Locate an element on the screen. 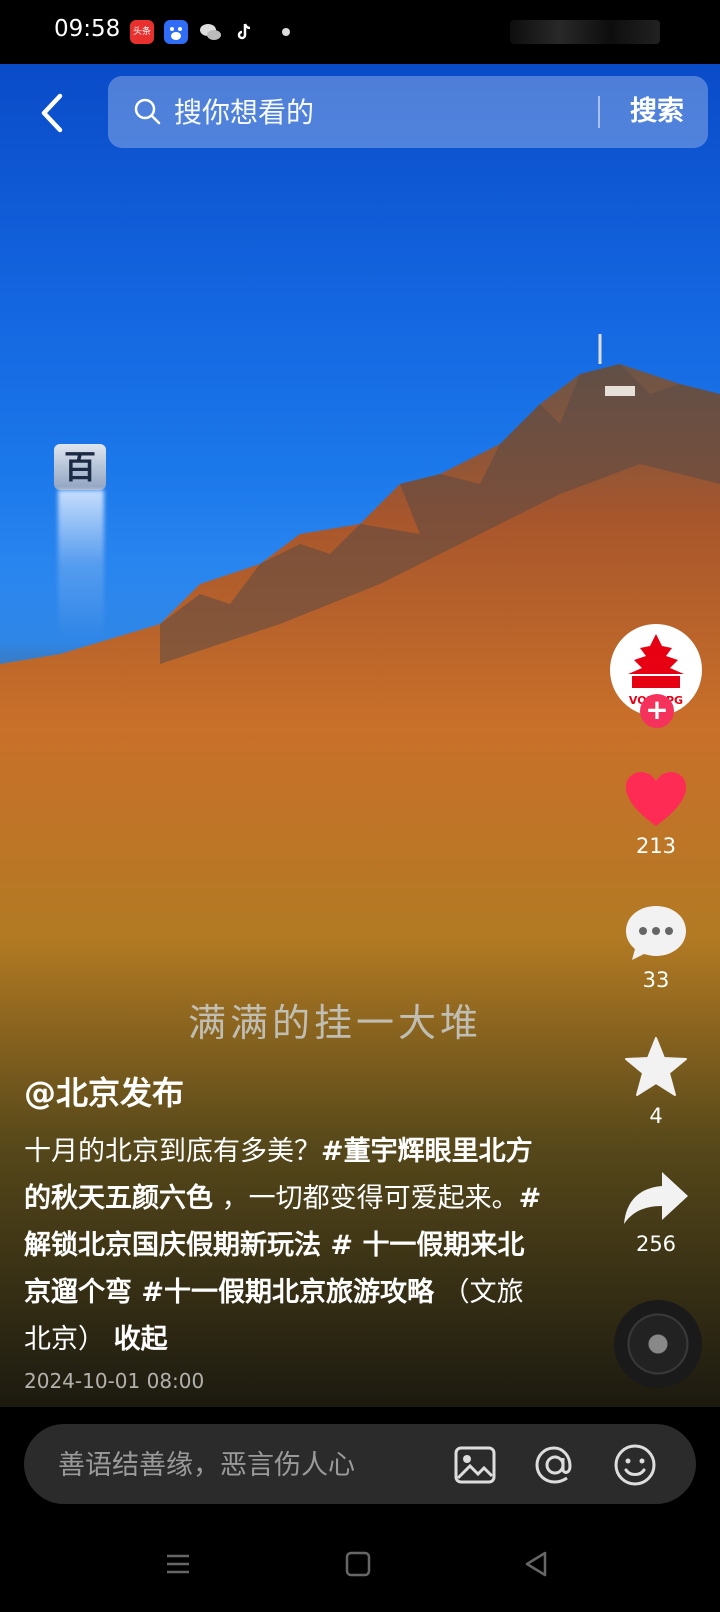 This screenshot has width=720, height=1612. star-icon is located at coordinates (656, 1066).